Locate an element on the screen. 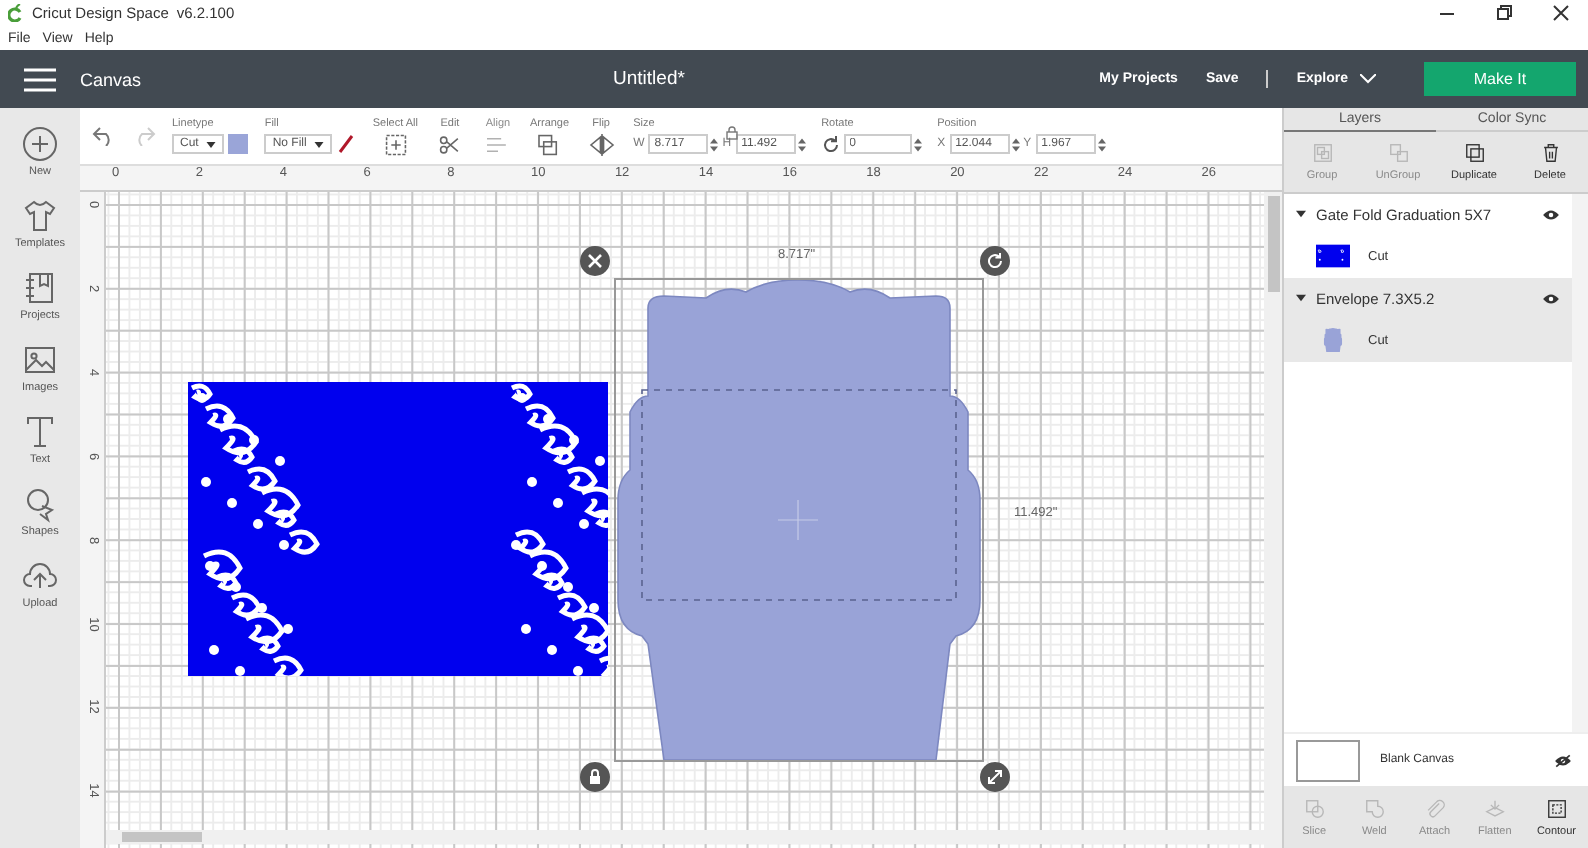  menu-icon is located at coordinates (40, 79).